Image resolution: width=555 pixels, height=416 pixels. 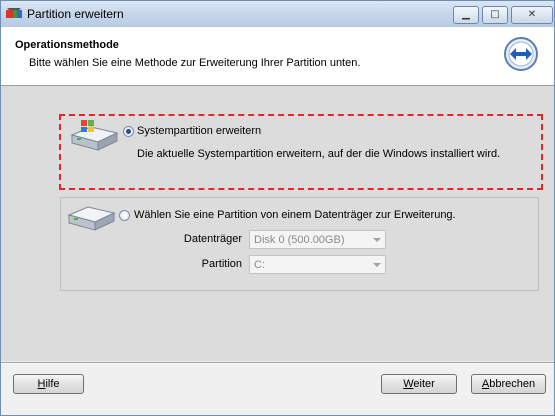 I want to click on partition-app-icon, so click(x=14, y=13).